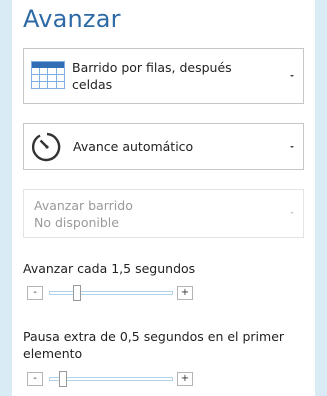 This screenshot has width=327, height=396. What do you see at coordinates (172, 76) in the screenshot?
I see `scan-order-label: Barrido por filas, después celdas` at bounding box center [172, 76].